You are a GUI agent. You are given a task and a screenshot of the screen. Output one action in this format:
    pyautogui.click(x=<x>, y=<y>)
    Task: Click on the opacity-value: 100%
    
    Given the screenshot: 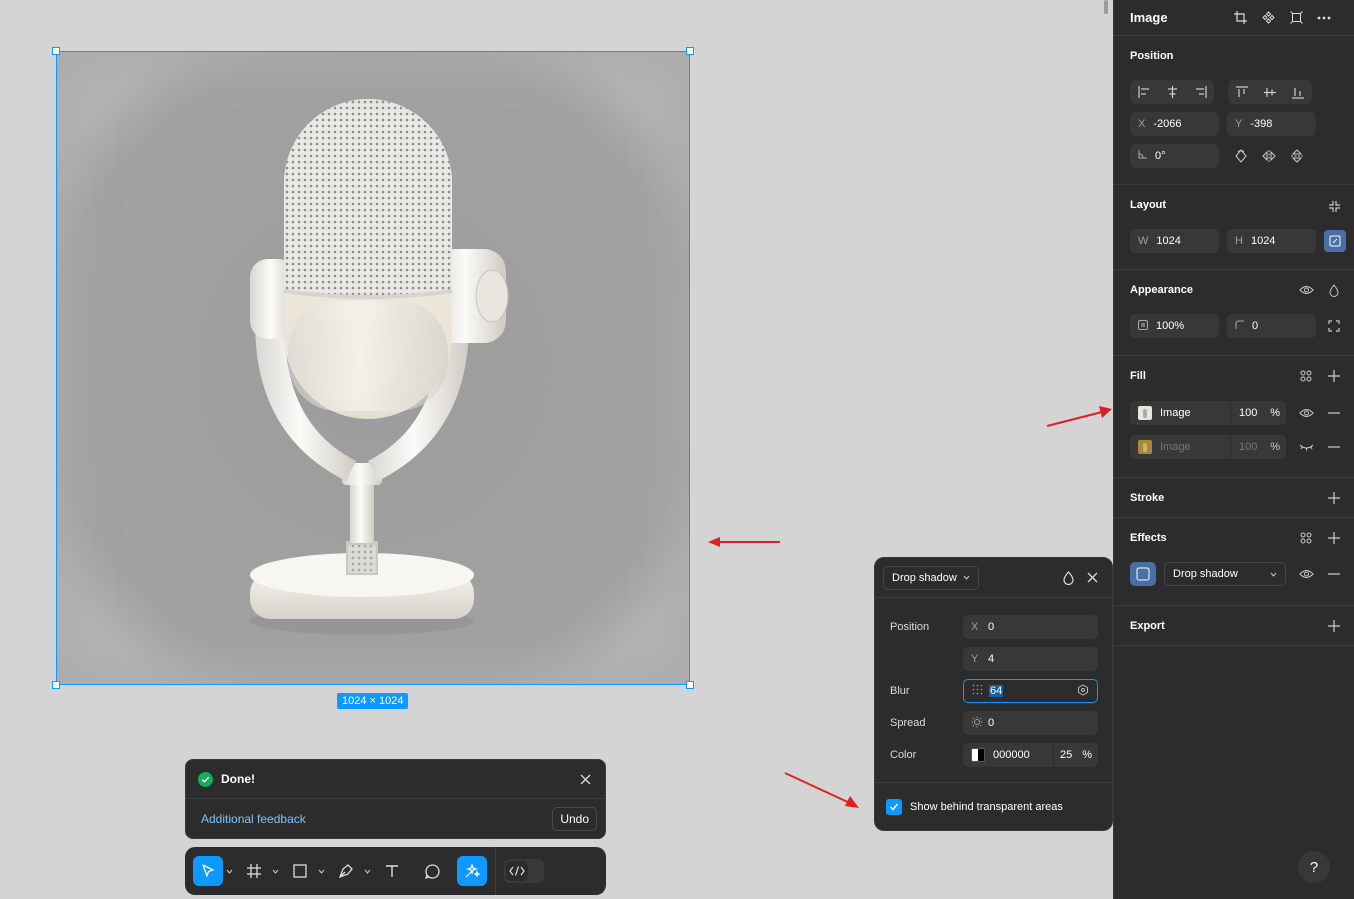 What is the action you would take?
    pyautogui.click(x=1170, y=326)
    